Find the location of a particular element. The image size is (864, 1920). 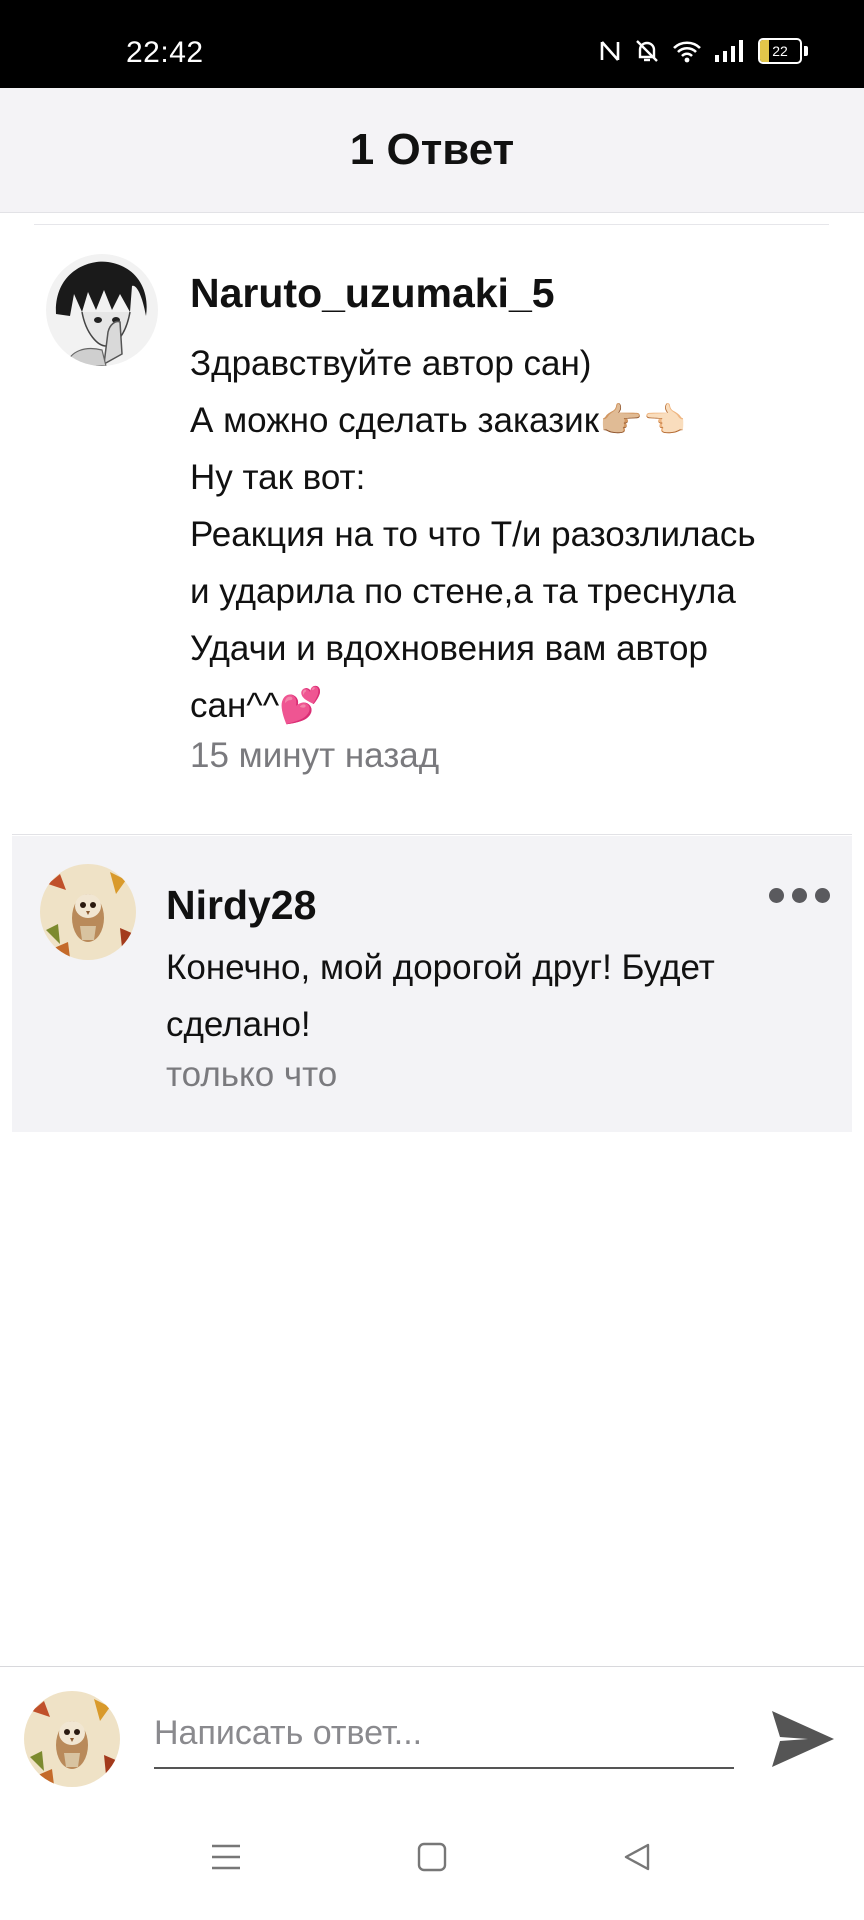

avatar-reply-author is located at coordinates (88, 912).